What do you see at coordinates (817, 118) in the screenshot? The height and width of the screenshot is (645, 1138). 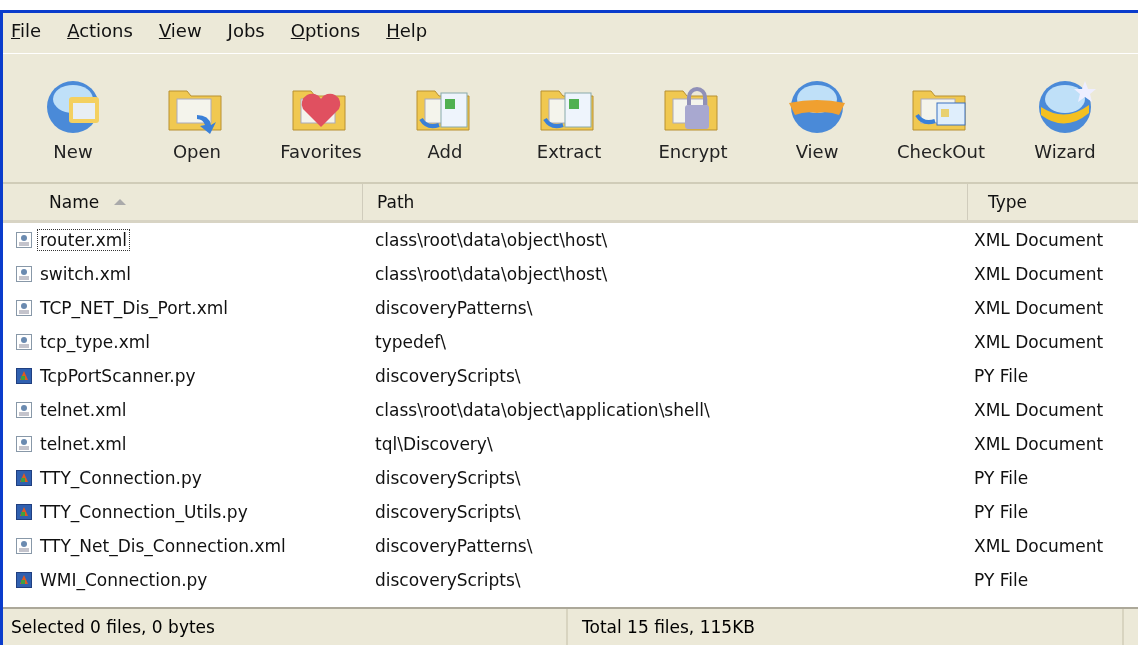 I see `toolbar-button: View` at bounding box center [817, 118].